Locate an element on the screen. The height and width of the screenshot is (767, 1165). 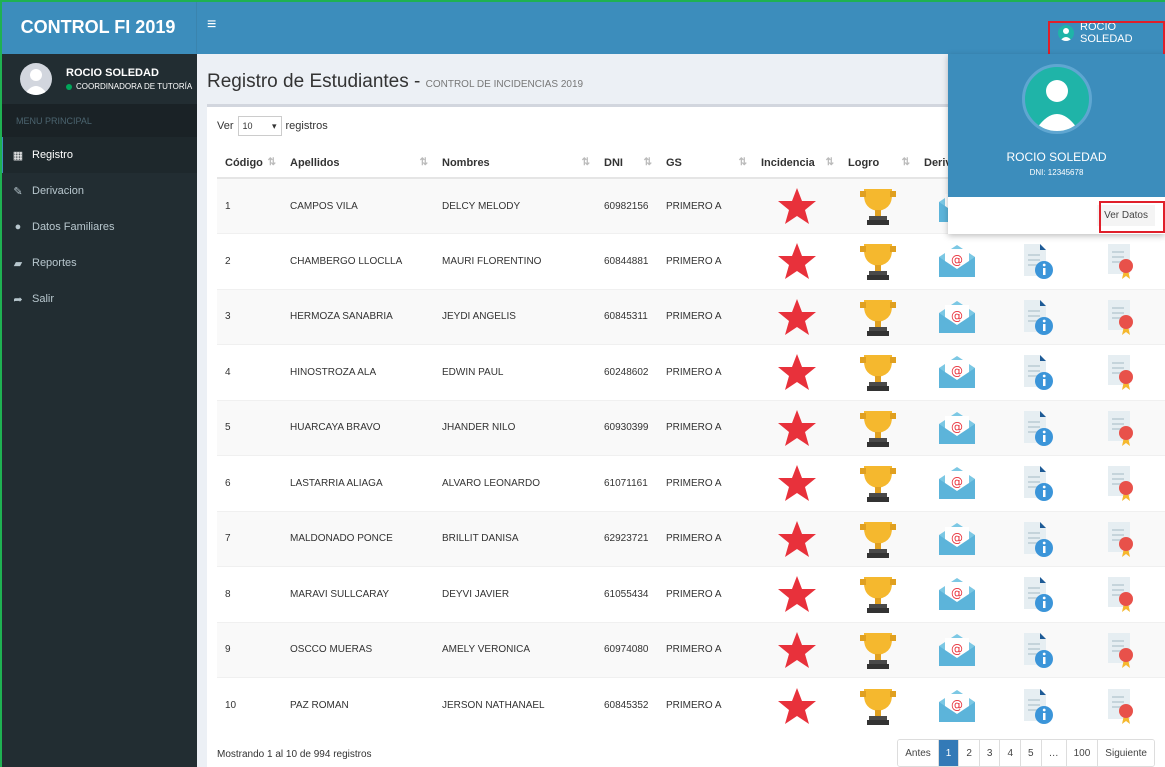
sidebar-user-panel: ROCIO SOLEDAD COORDINADORA DE TUTORÍA is located at coordinates (98, 79).